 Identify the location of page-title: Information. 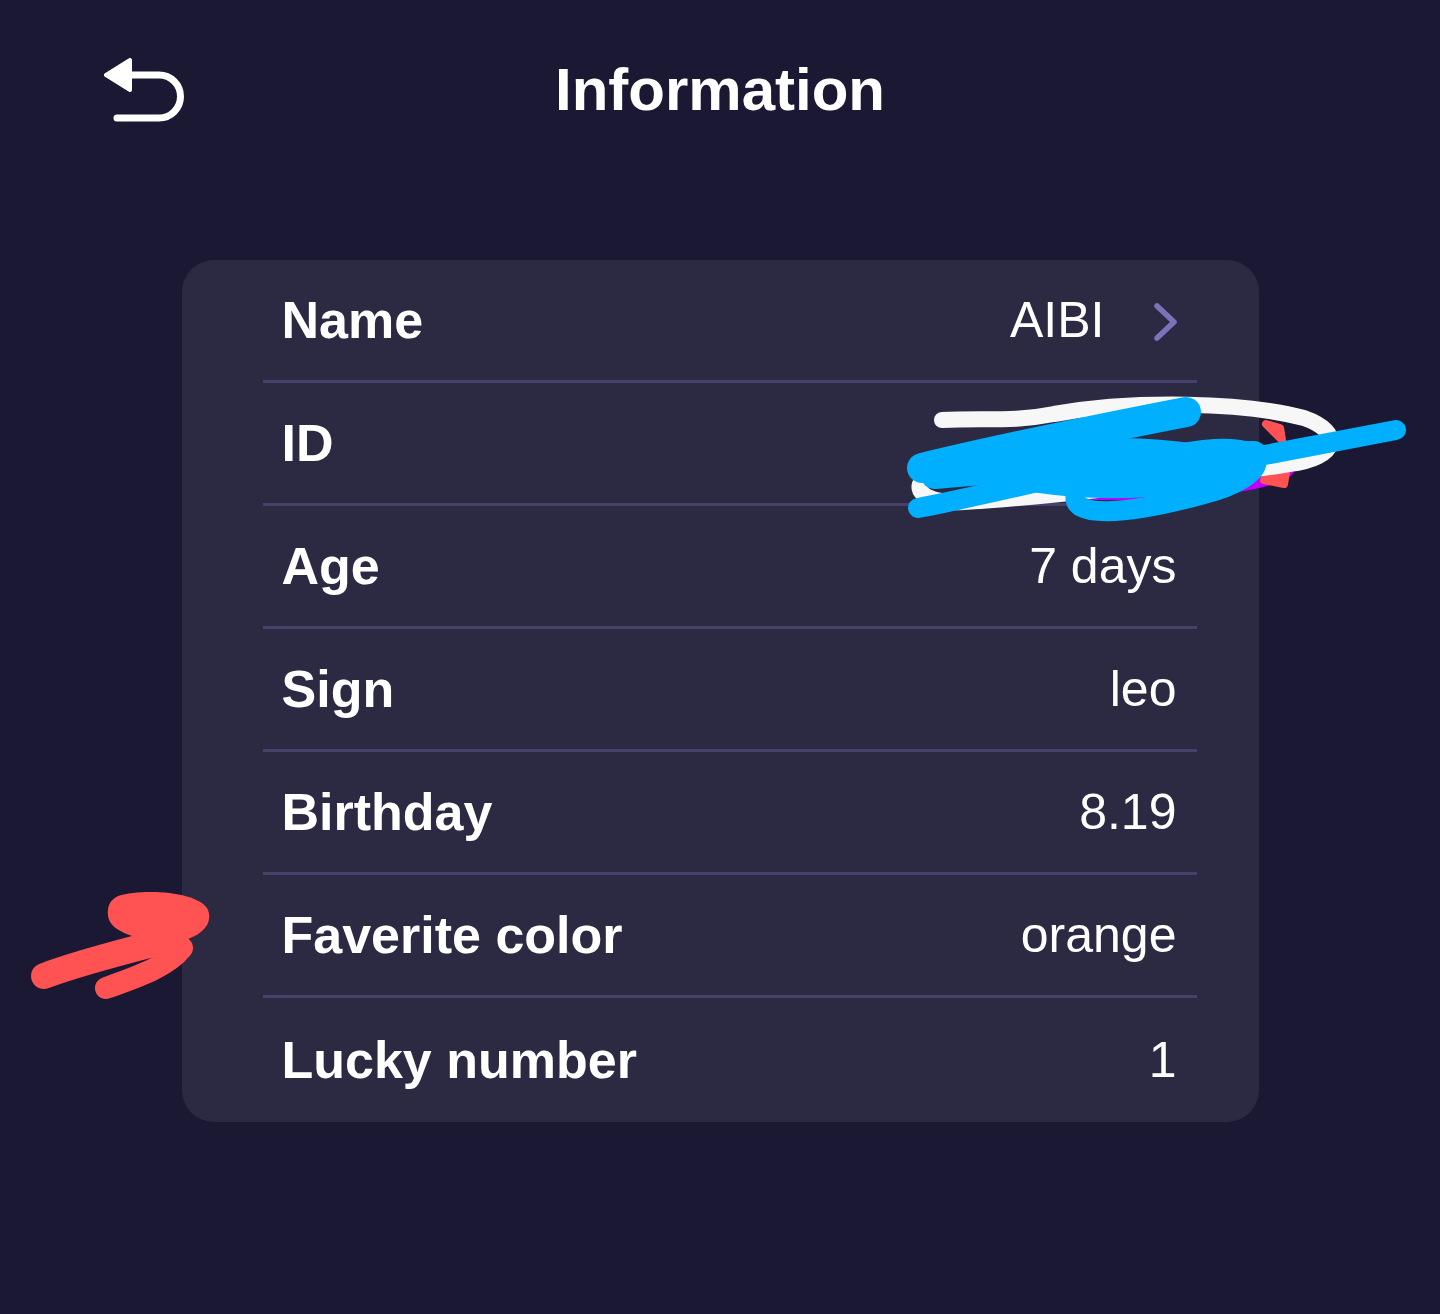
(720, 90).